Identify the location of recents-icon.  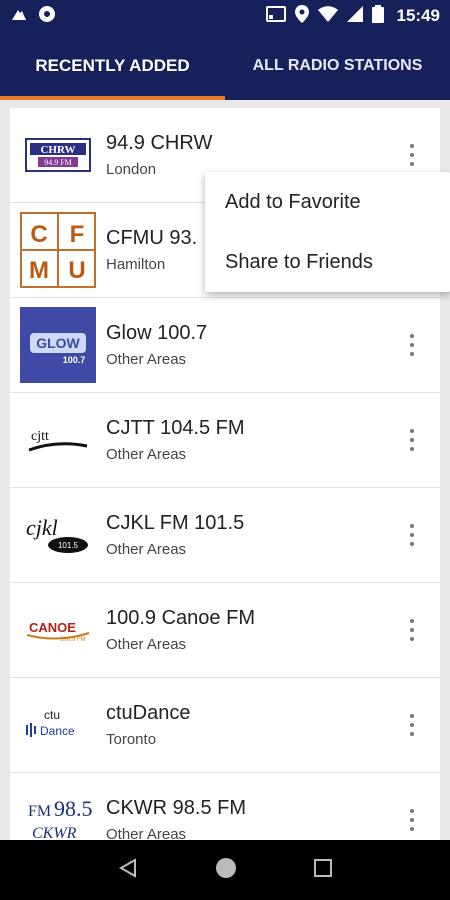
(323, 870).